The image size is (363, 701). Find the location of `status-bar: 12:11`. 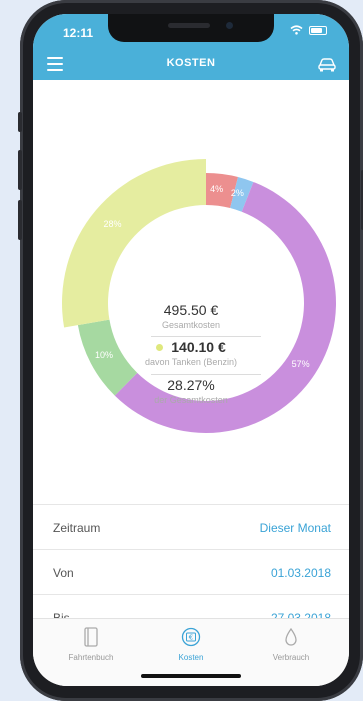

status-bar: 12:11 is located at coordinates (191, 31).